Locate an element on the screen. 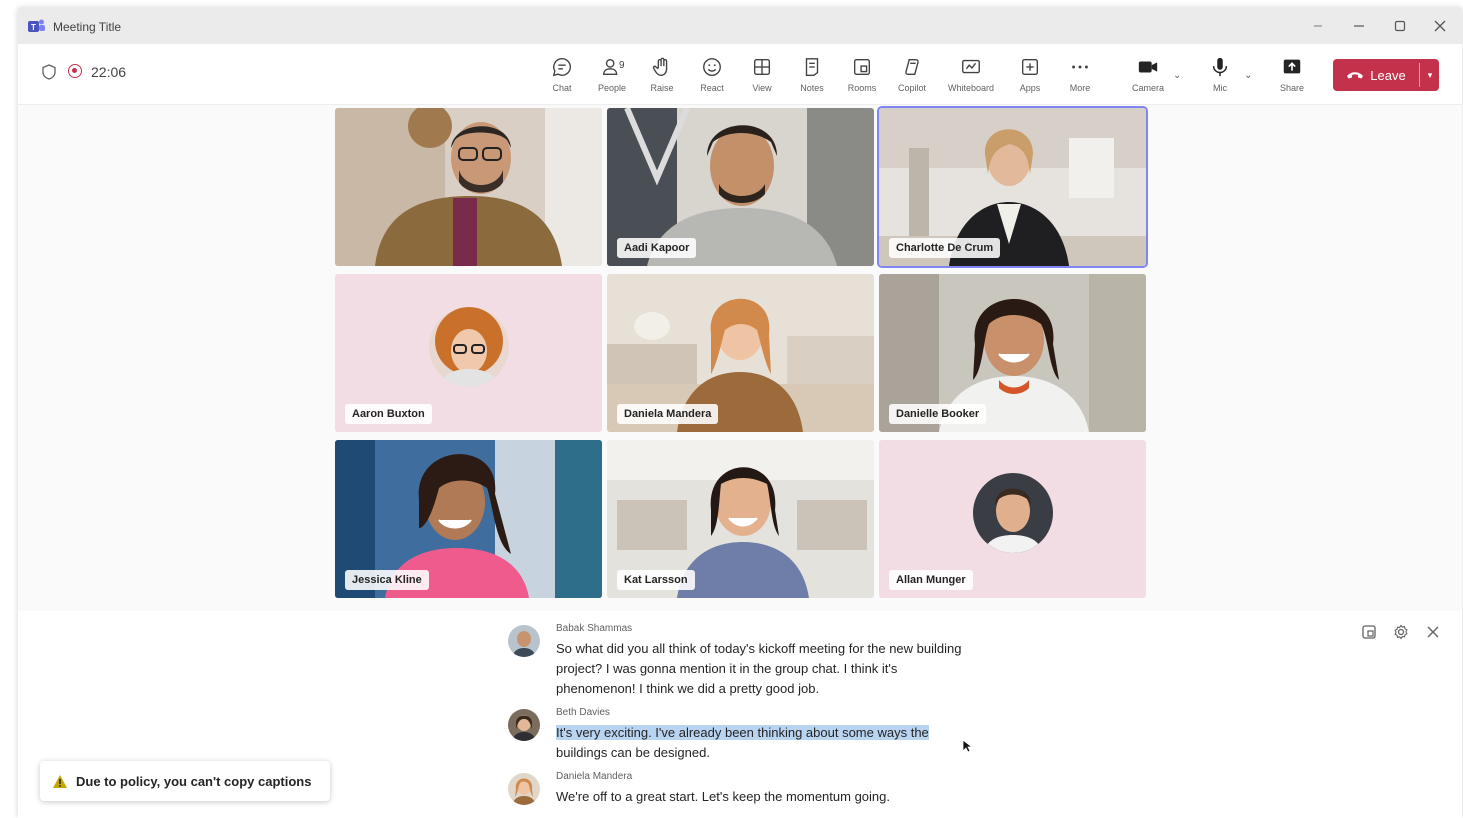 The image size is (1463, 818). react-button: React is located at coordinates (712, 76).